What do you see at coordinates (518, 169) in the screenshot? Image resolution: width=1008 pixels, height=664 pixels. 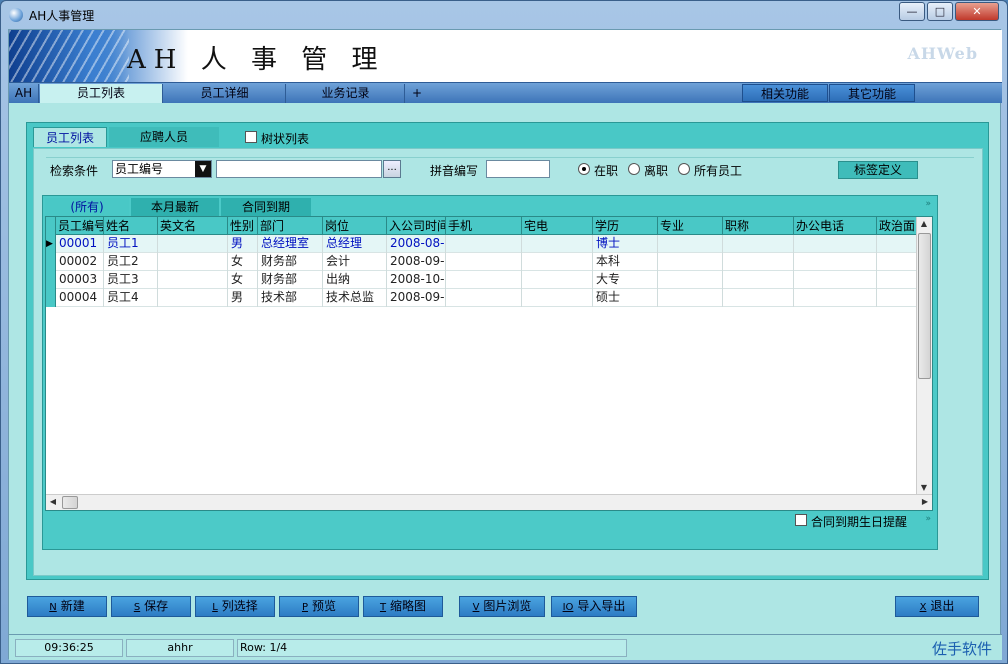 I see `pinyin-input` at bounding box center [518, 169].